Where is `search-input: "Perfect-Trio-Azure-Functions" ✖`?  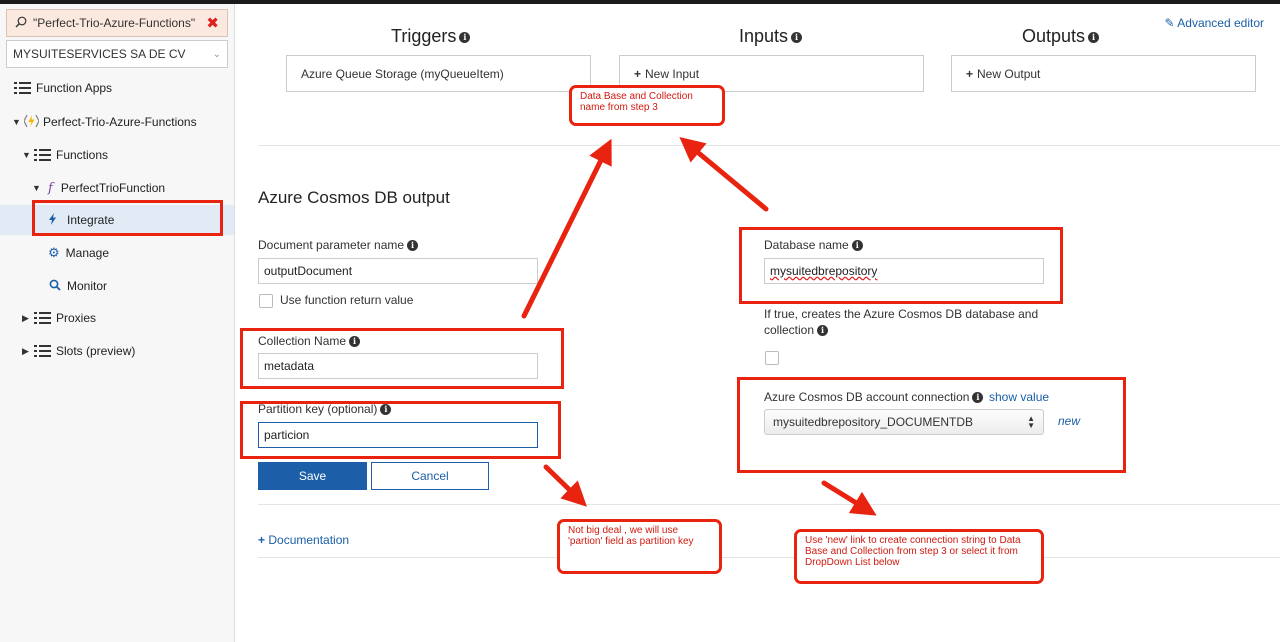 search-input: "Perfect-Trio-Azure-Functions" ✖ is located at coordinates (117, 23).